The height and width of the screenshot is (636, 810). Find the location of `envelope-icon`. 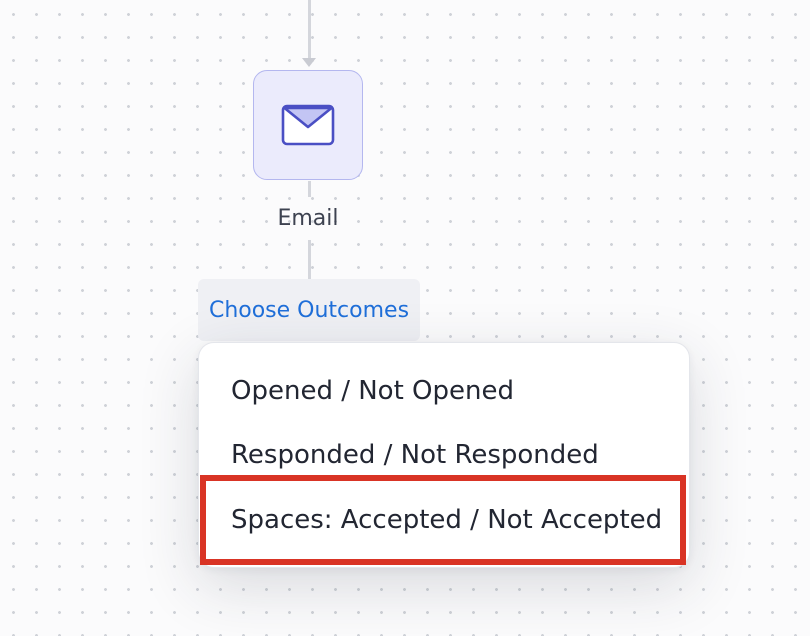

envelope-icon is located at coordinates (308, 125).